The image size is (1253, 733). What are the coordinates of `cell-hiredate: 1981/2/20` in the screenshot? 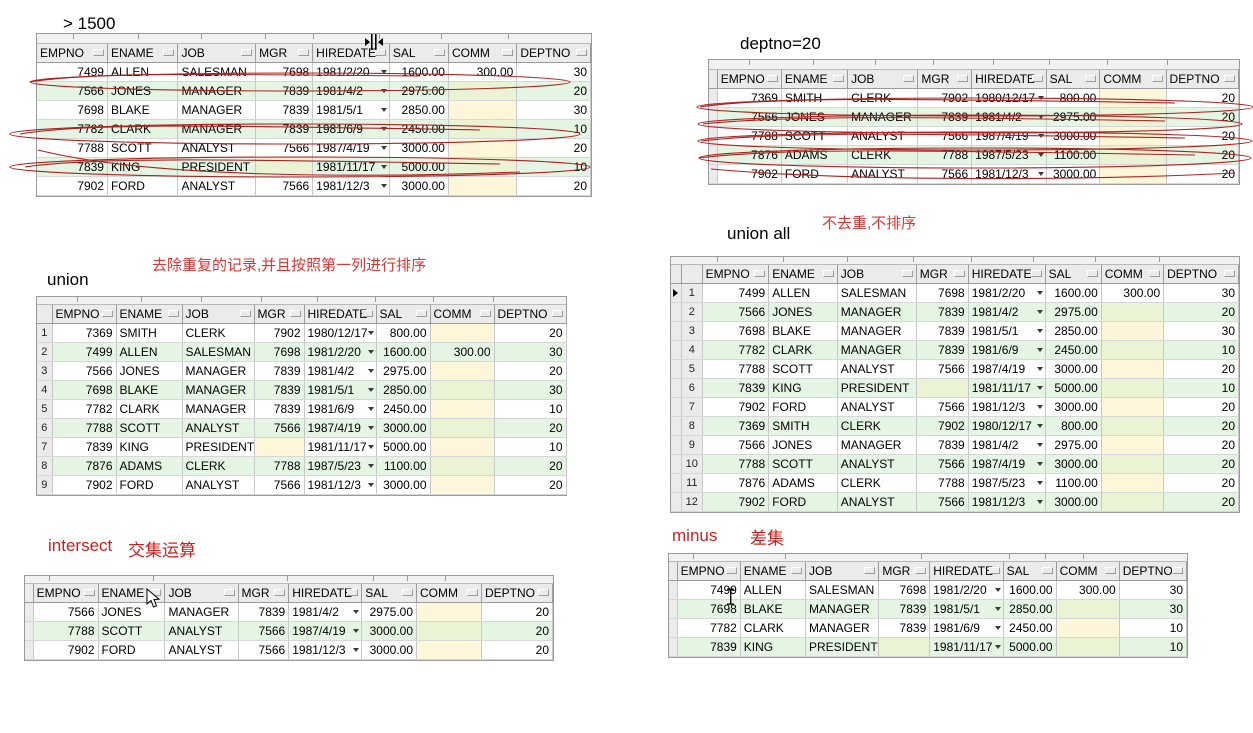 It's located at (1007, 293).